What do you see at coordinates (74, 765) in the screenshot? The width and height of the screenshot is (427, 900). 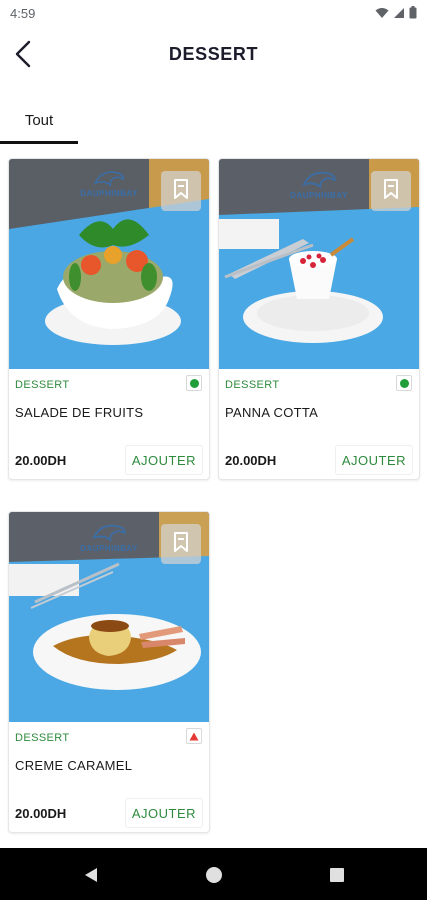 I see `product-name: CREME CARAMEL` at bounding box center [74, 765].